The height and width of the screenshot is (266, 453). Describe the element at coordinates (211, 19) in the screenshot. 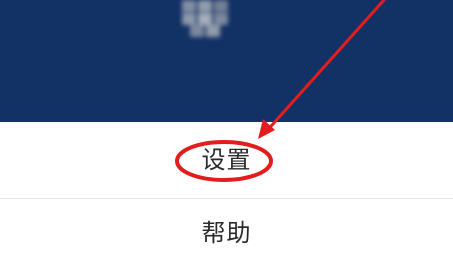

I see `blurred-avatar-icon` at that location.